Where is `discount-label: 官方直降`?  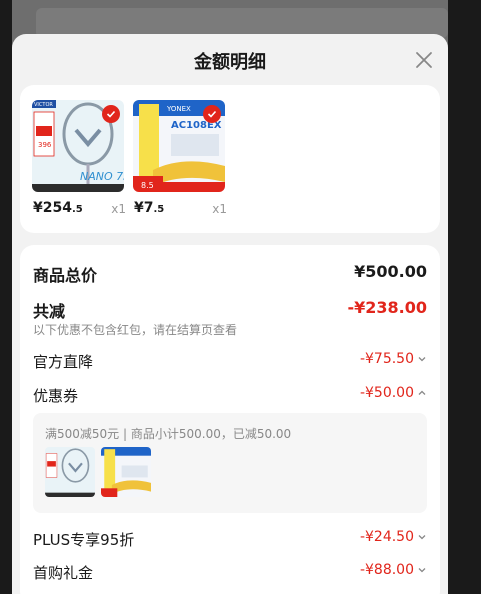 discount-label: 官方直降 is located at coordinates (63, 362).